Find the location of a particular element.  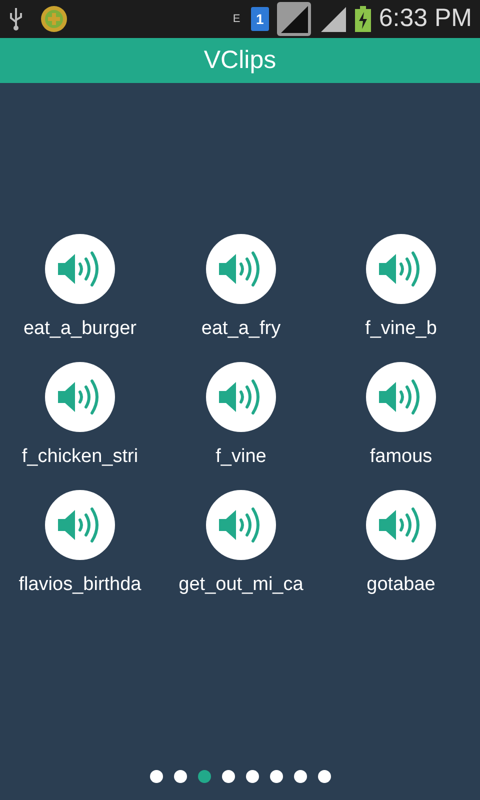

clip-label: famous is located at coordinates (401, 457).